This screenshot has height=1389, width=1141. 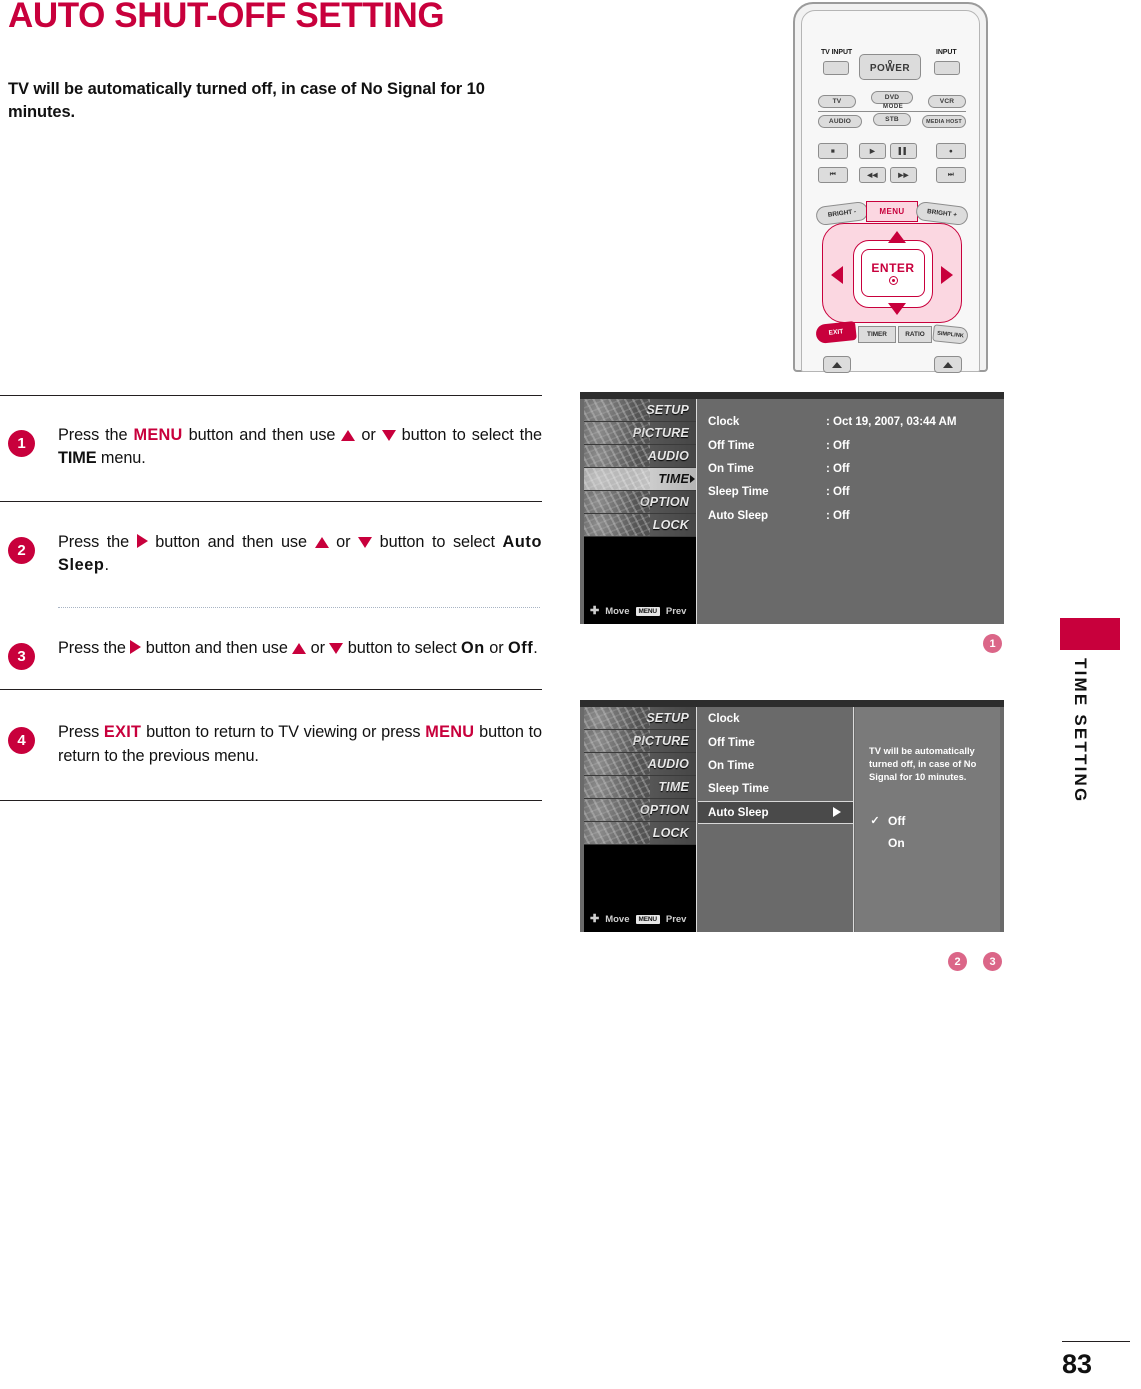 What do you see at coordinates (731, 765) in the screenshot?
I see `osd-setting-label: On Time` at bounding box center [731, 765].